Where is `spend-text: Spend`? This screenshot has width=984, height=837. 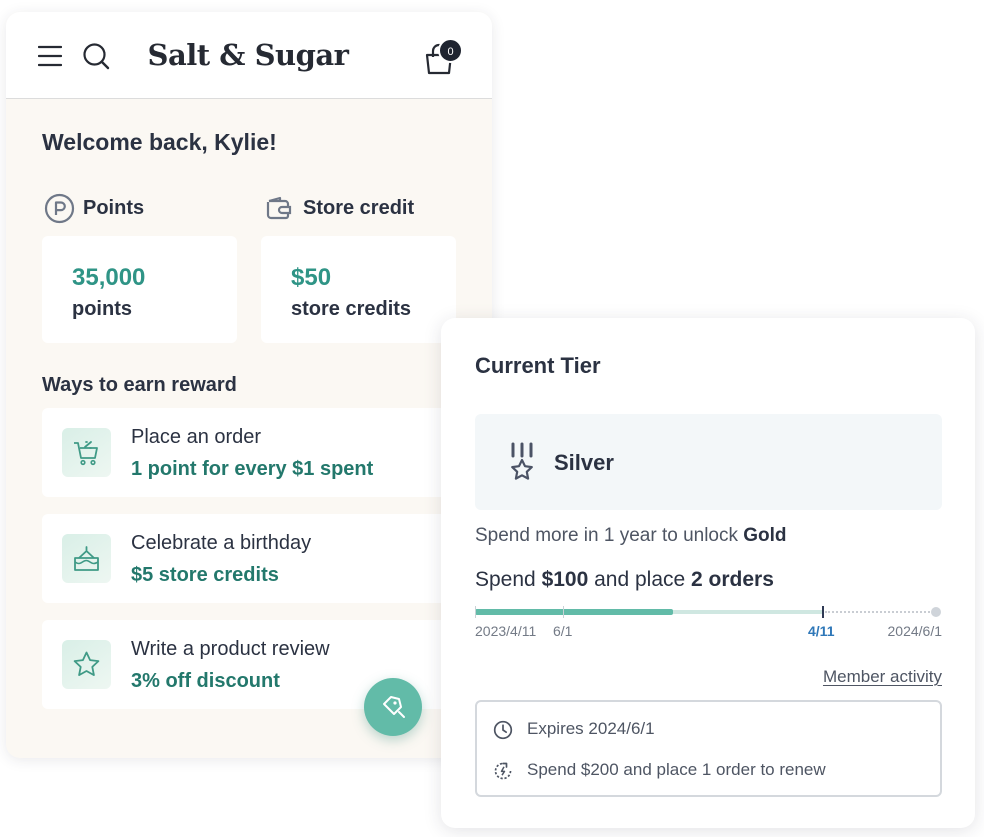 spend-text: Spend is located at coordinates (508, 579).